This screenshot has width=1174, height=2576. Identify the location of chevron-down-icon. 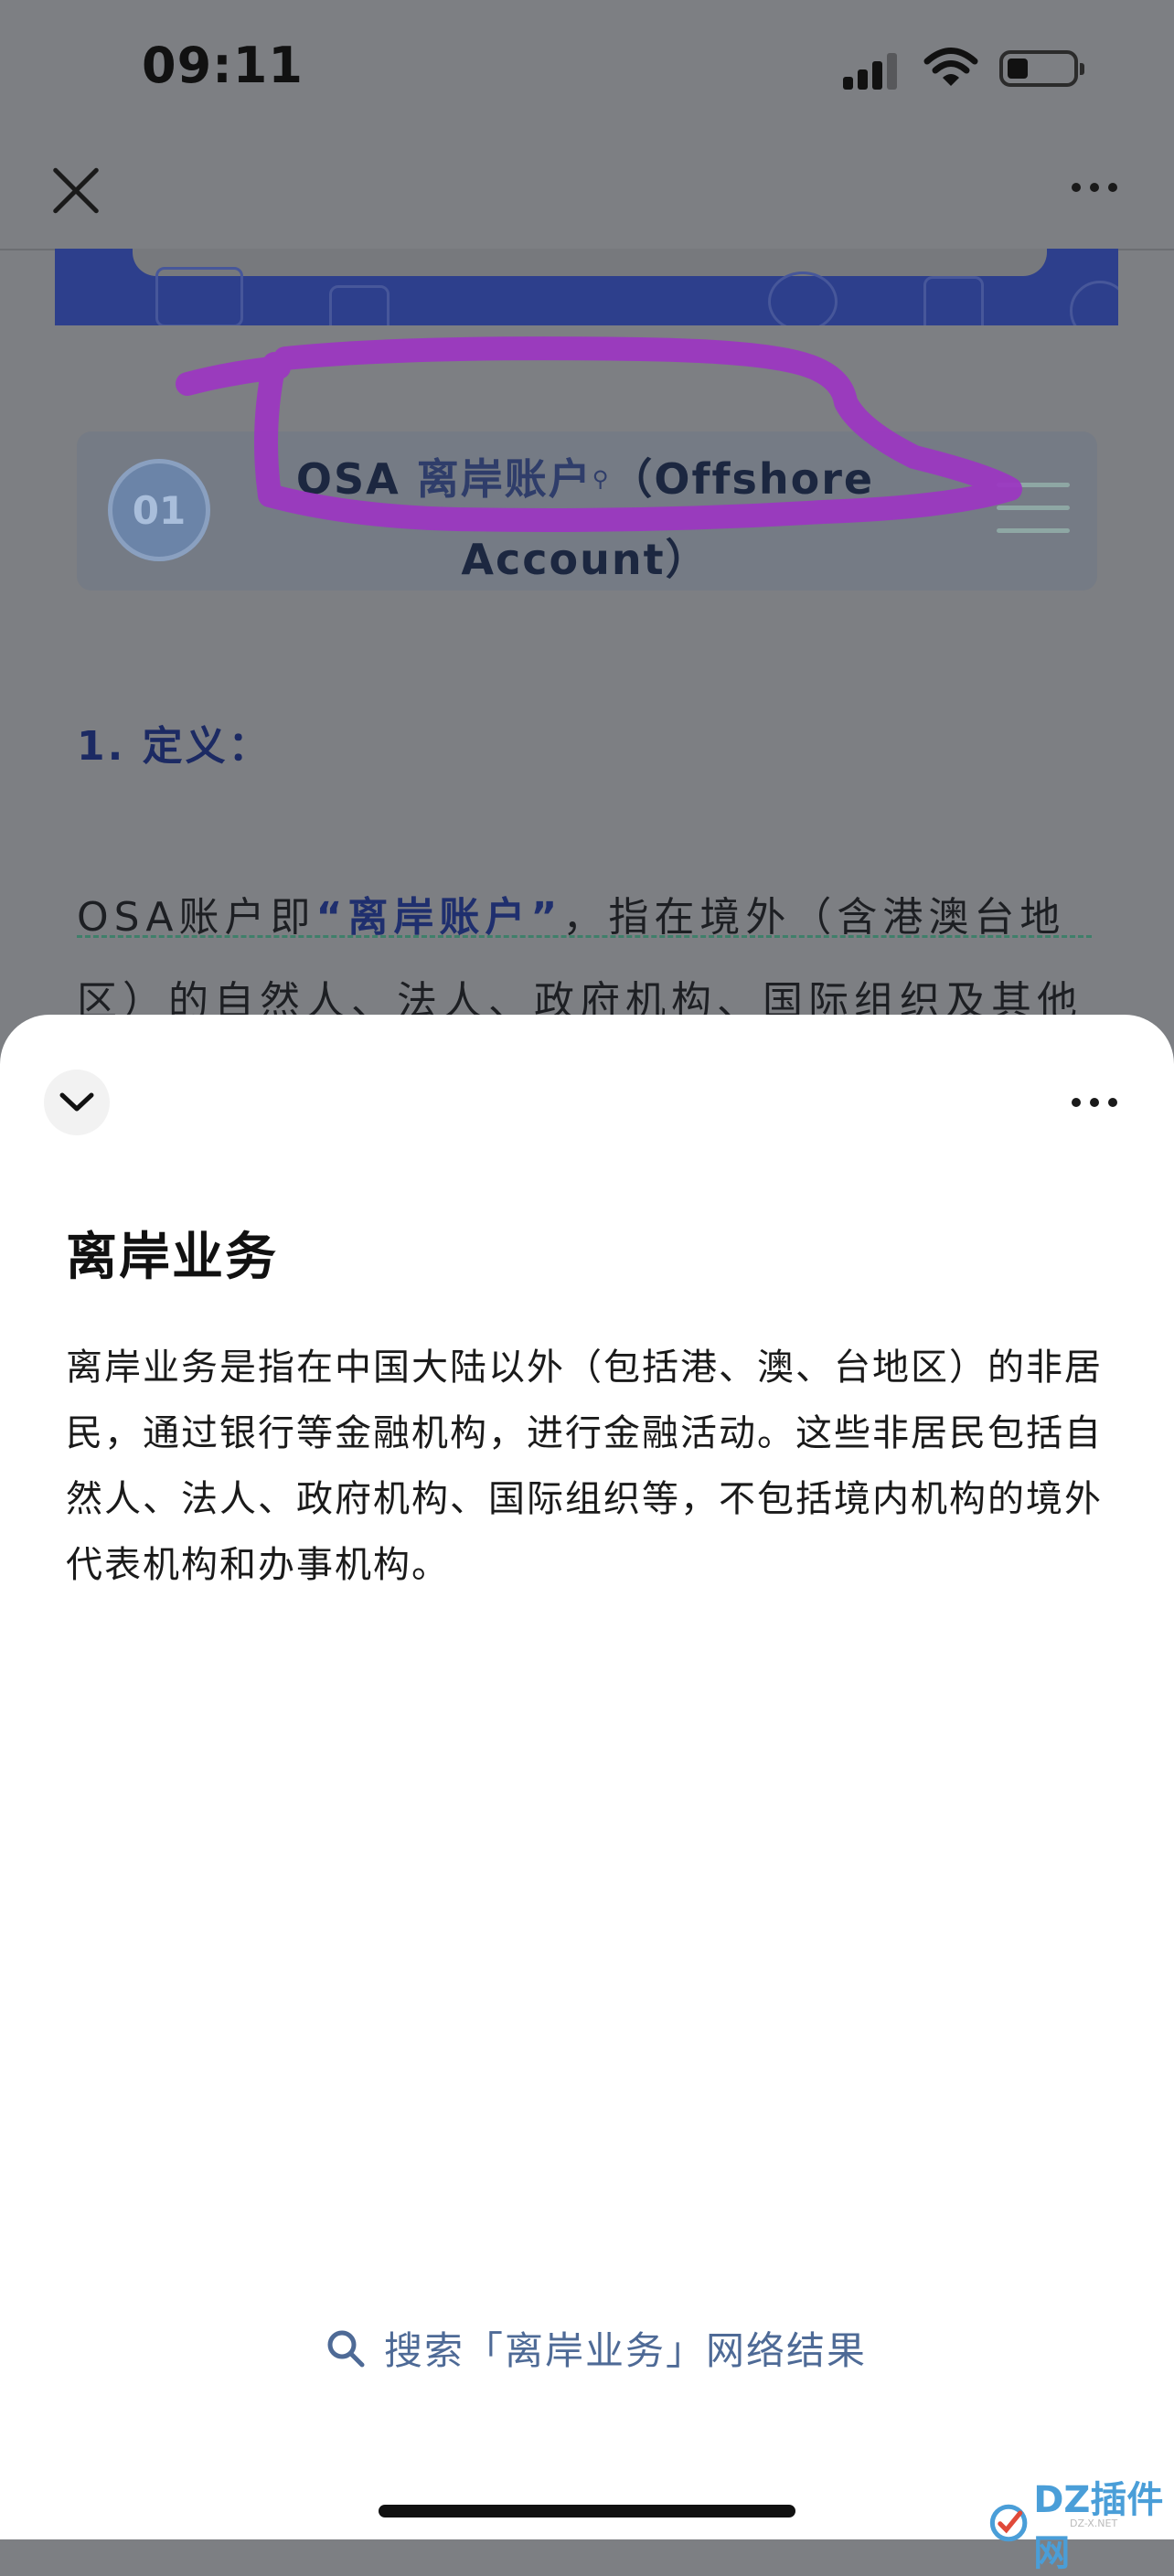
(76, 1102).